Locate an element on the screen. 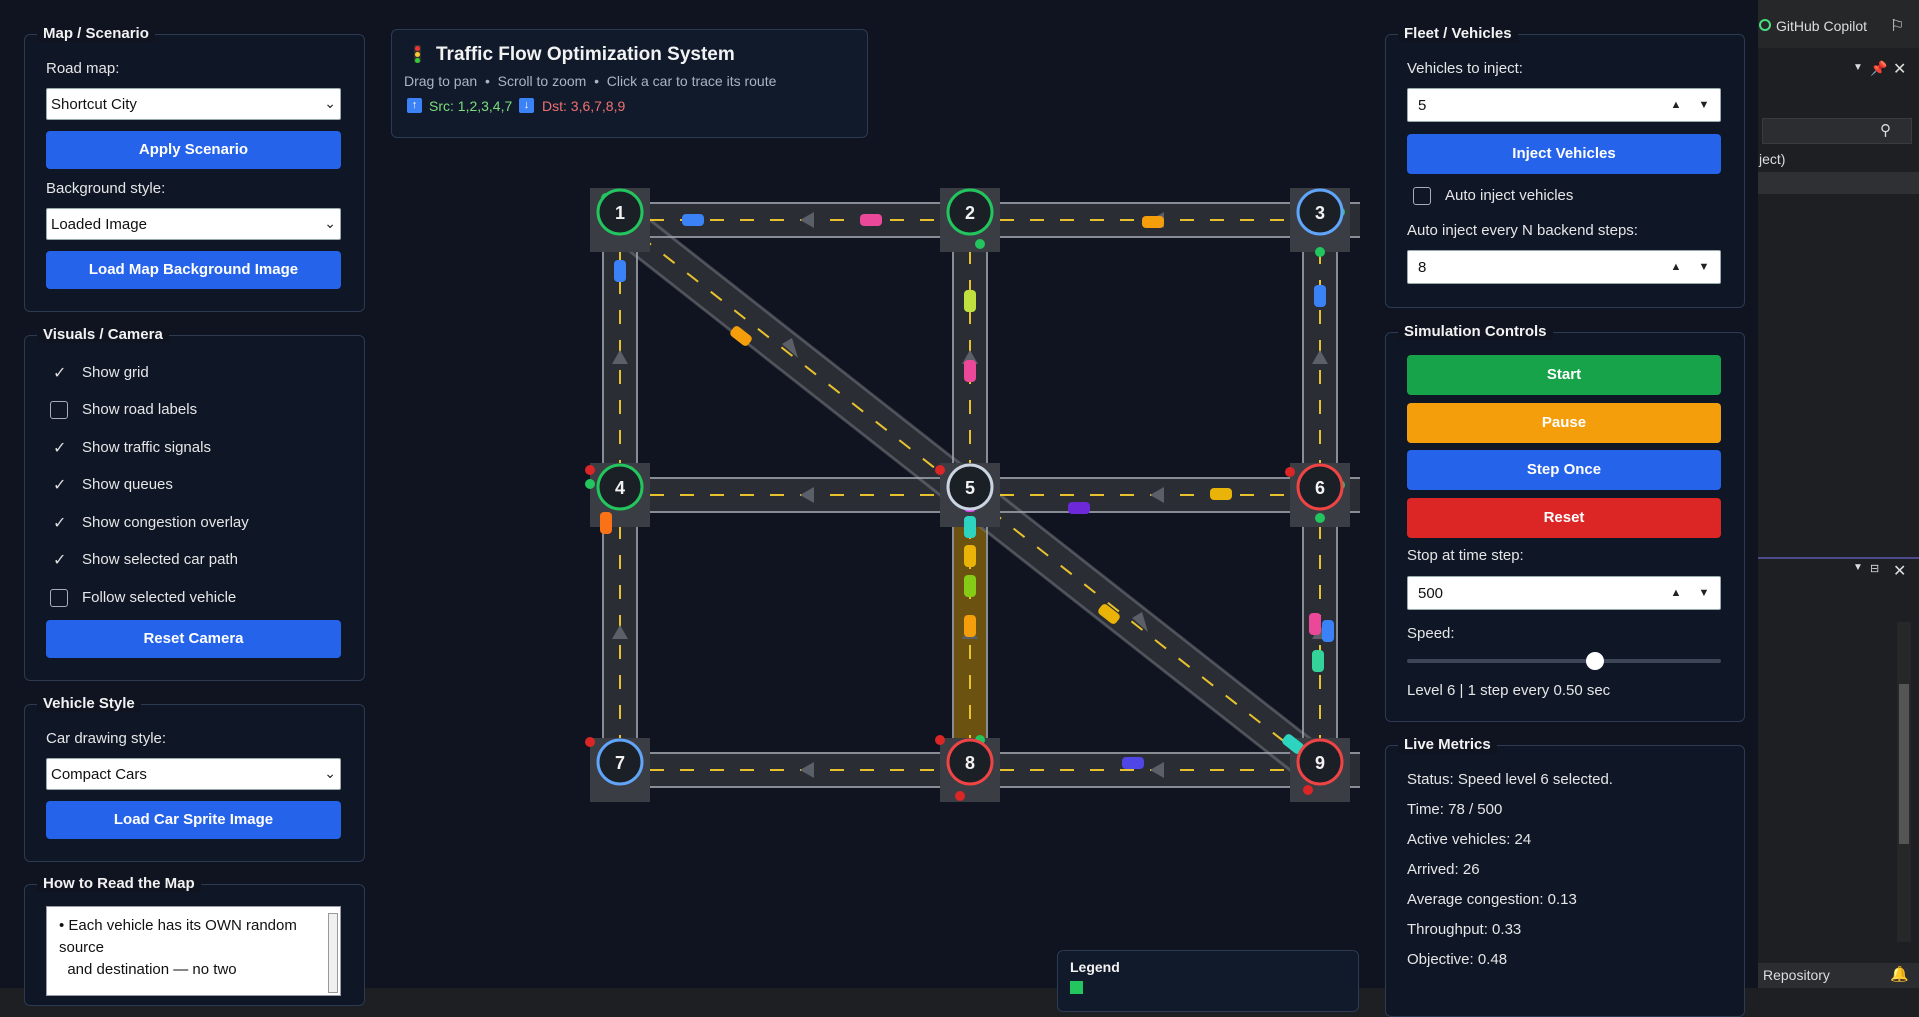  search-icon: ⚲ is located at coordinates (1885, 130).